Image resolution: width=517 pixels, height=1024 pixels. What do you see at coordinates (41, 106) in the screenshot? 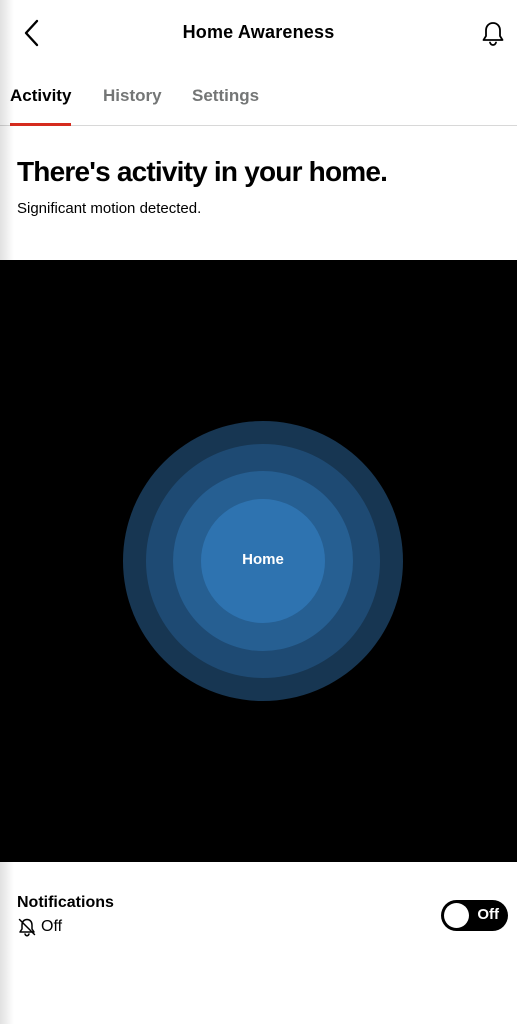
I see `tab-activity: Activity` at bounding box center [41, 106].